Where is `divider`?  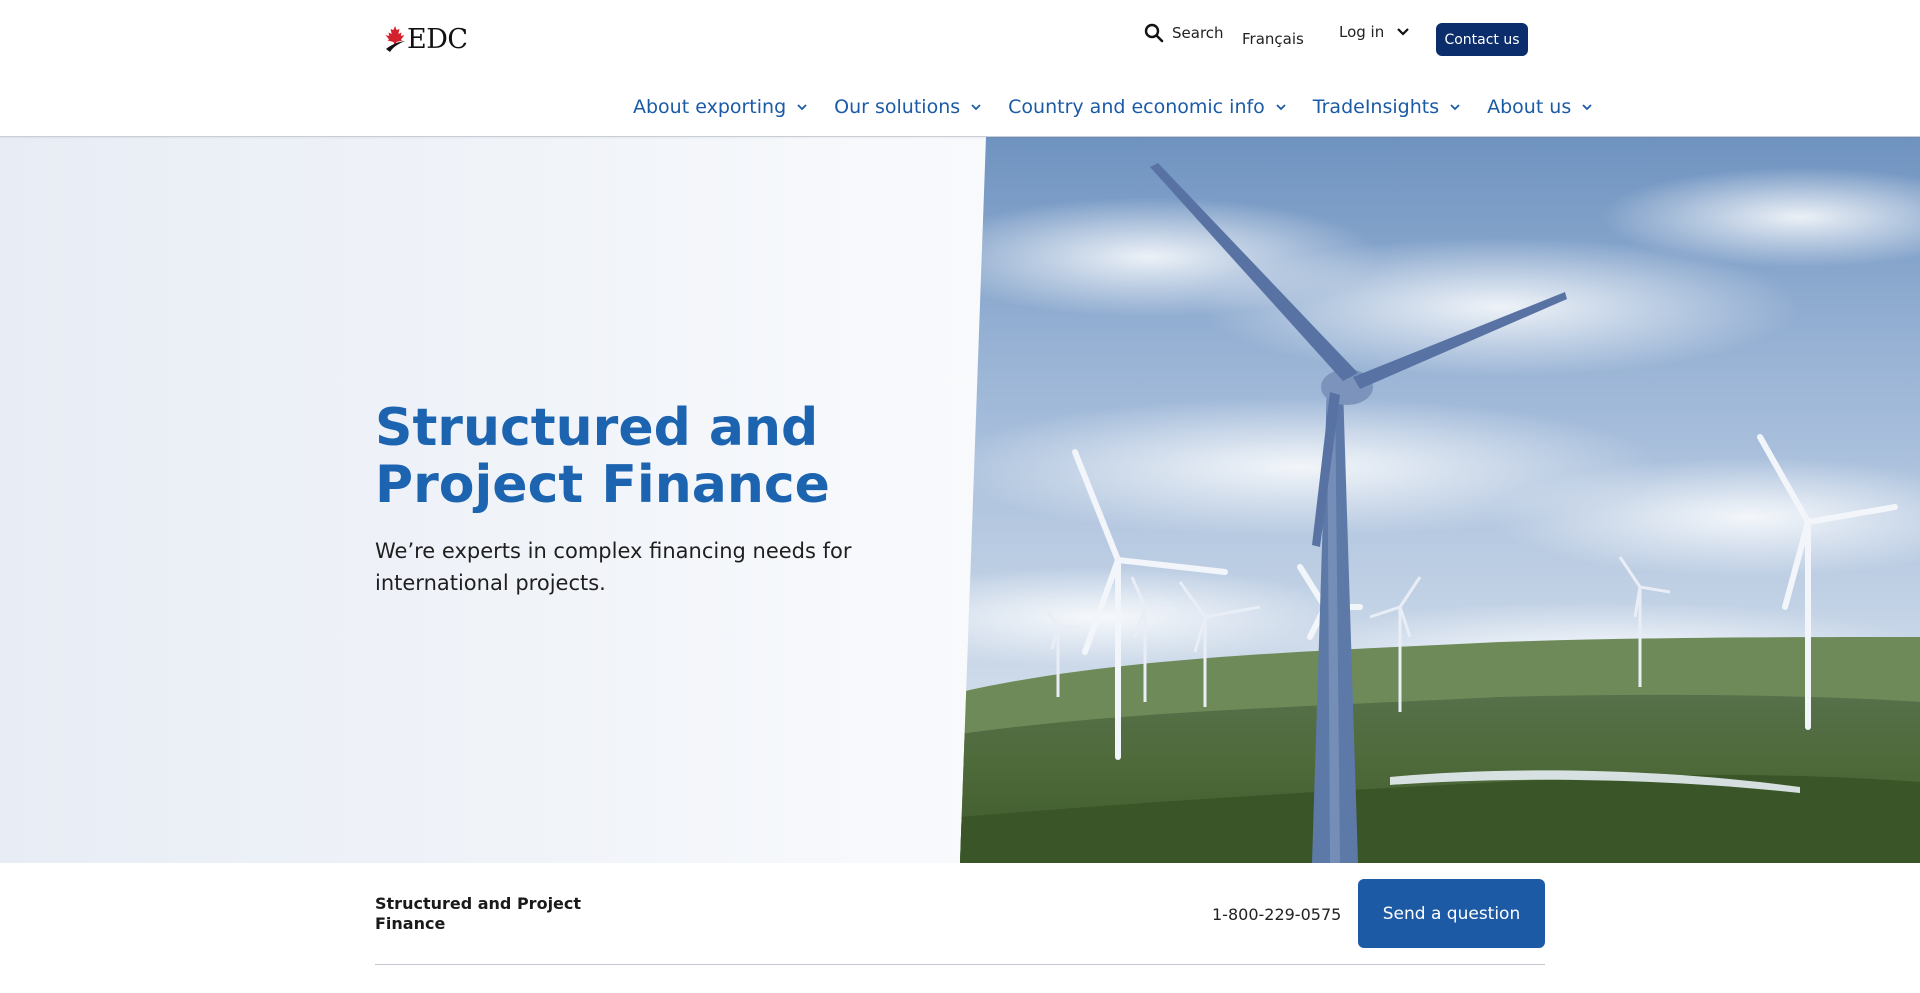 divider is located at coordinates (960, 964).